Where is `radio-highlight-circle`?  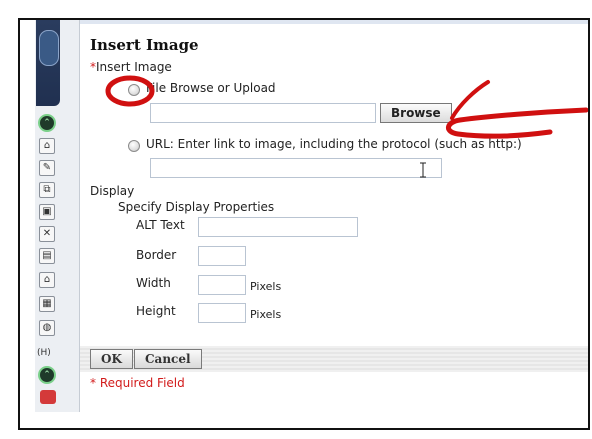
radio-highlight-circle is located at coordinates (130, 91).